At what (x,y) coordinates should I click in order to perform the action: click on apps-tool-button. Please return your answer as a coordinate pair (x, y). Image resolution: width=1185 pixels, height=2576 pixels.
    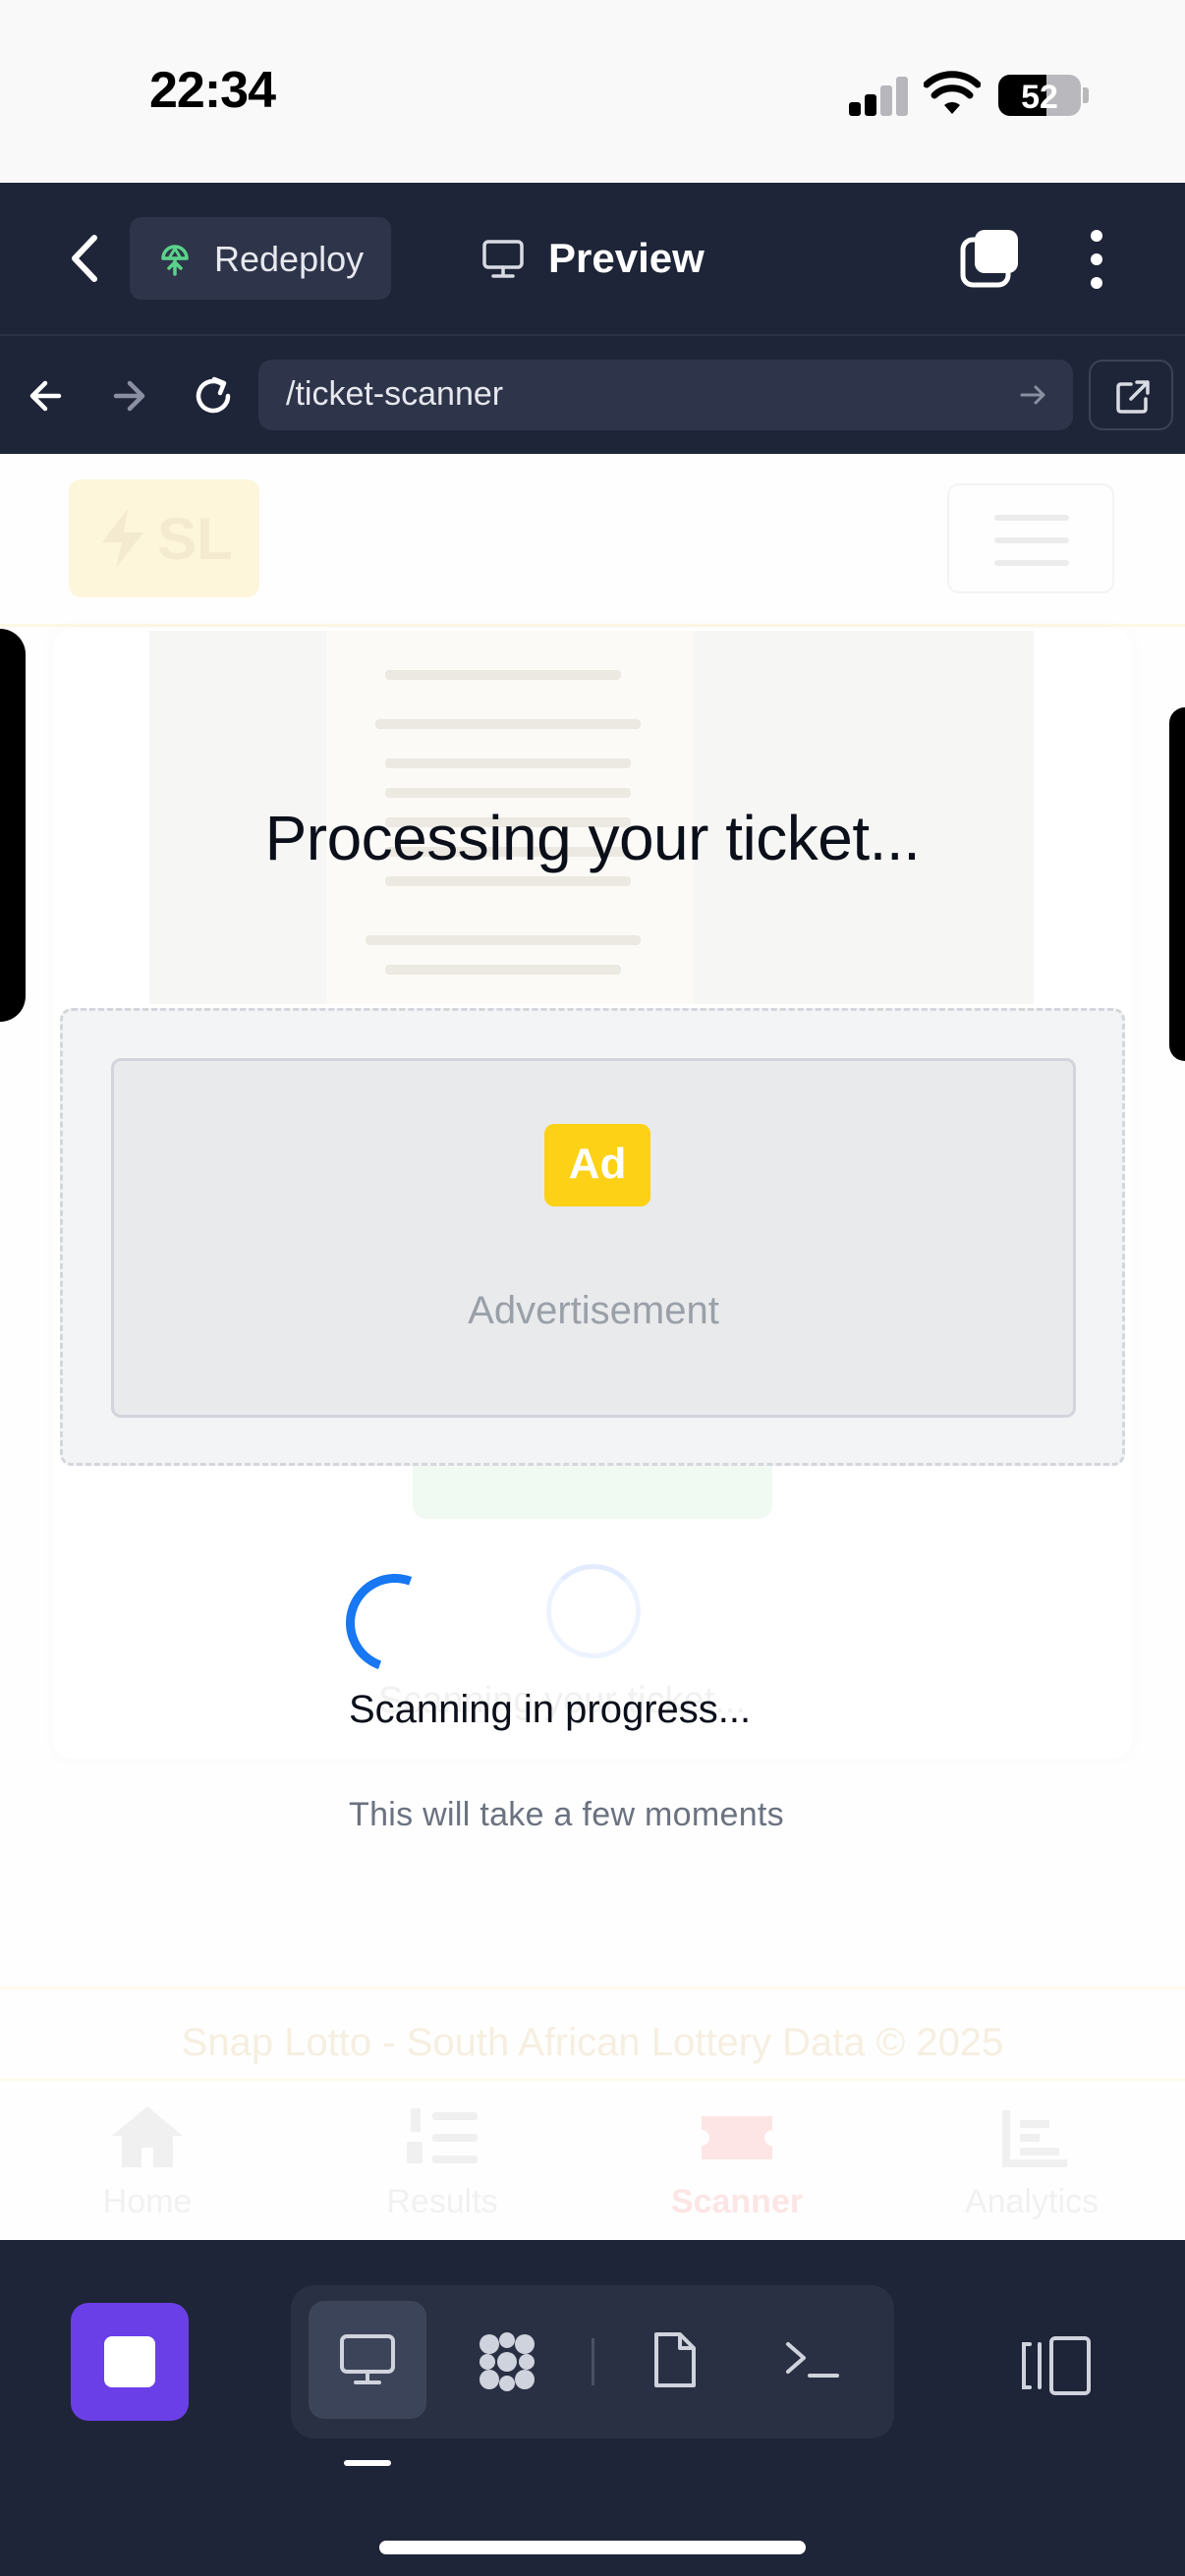
    Looking at the image, I should click on (505, 2360).